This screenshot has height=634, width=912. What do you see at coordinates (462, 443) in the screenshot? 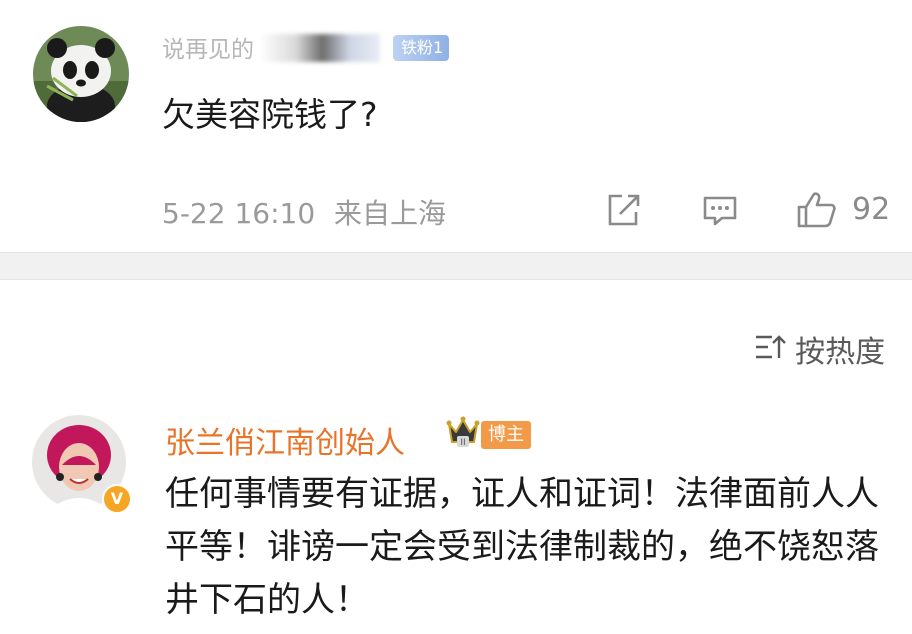
I see `crown-level: II` at bounding box center [462, 443].